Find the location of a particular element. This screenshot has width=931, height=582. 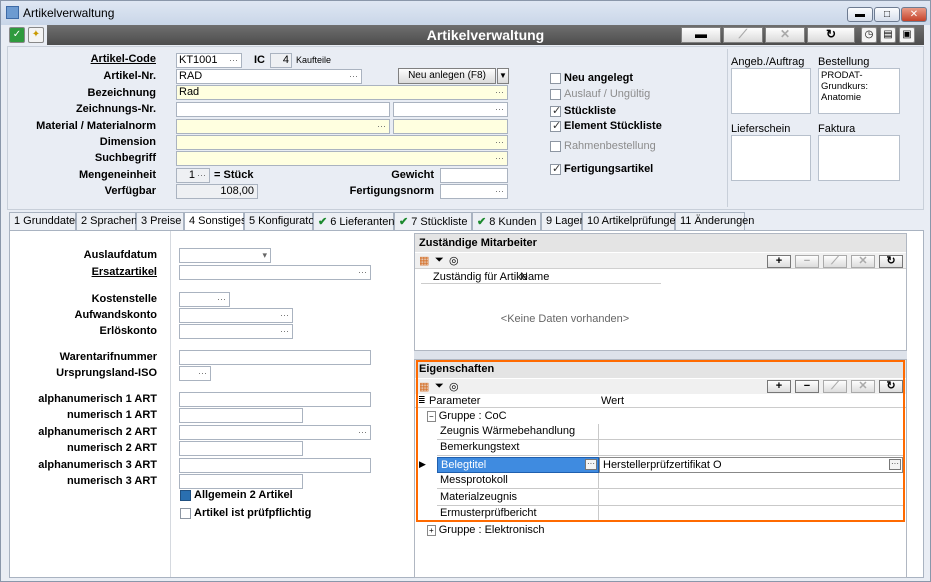

neu-anlegen-dropdown-icon: ▼ is located at coordinates (503, 76).